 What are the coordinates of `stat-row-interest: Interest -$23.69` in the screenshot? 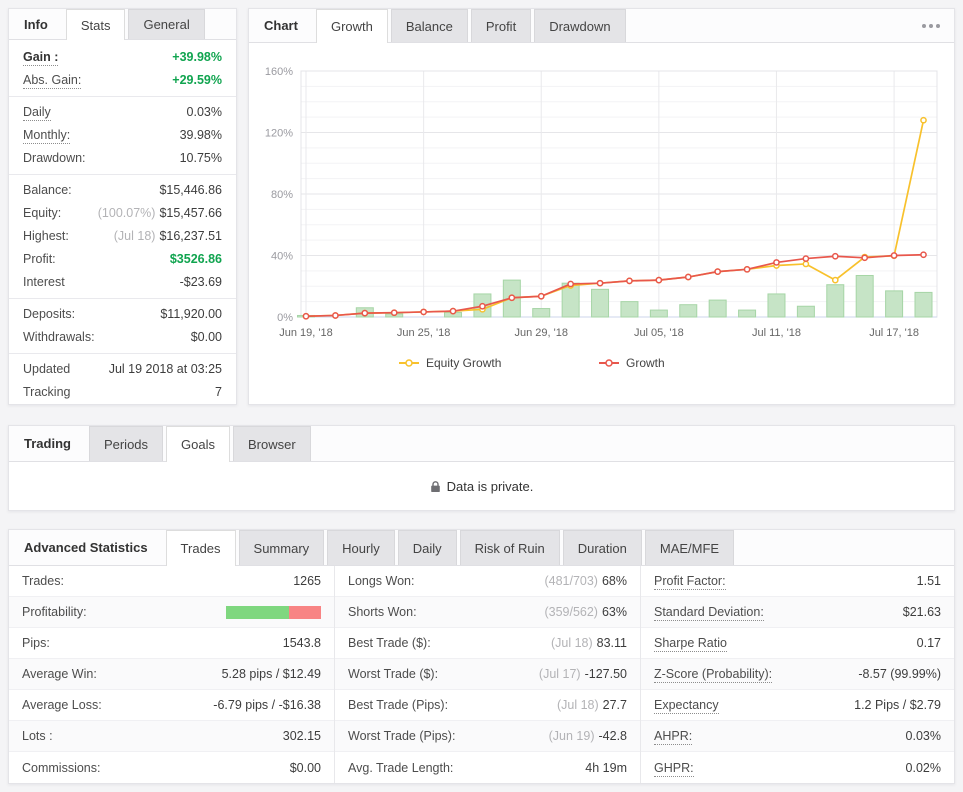 It's located at (122, 282).